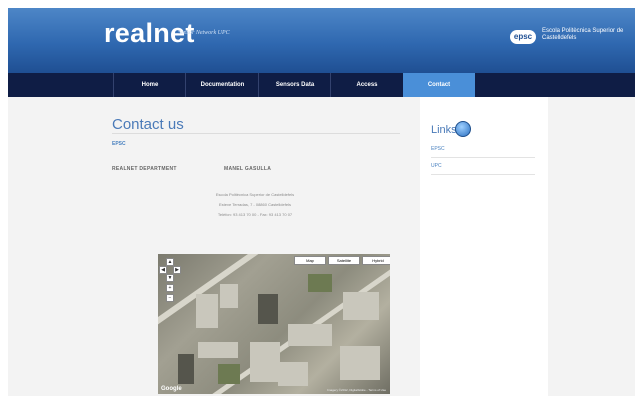  I want to click on hybrid-button: Hybrid, so click(376, 260).